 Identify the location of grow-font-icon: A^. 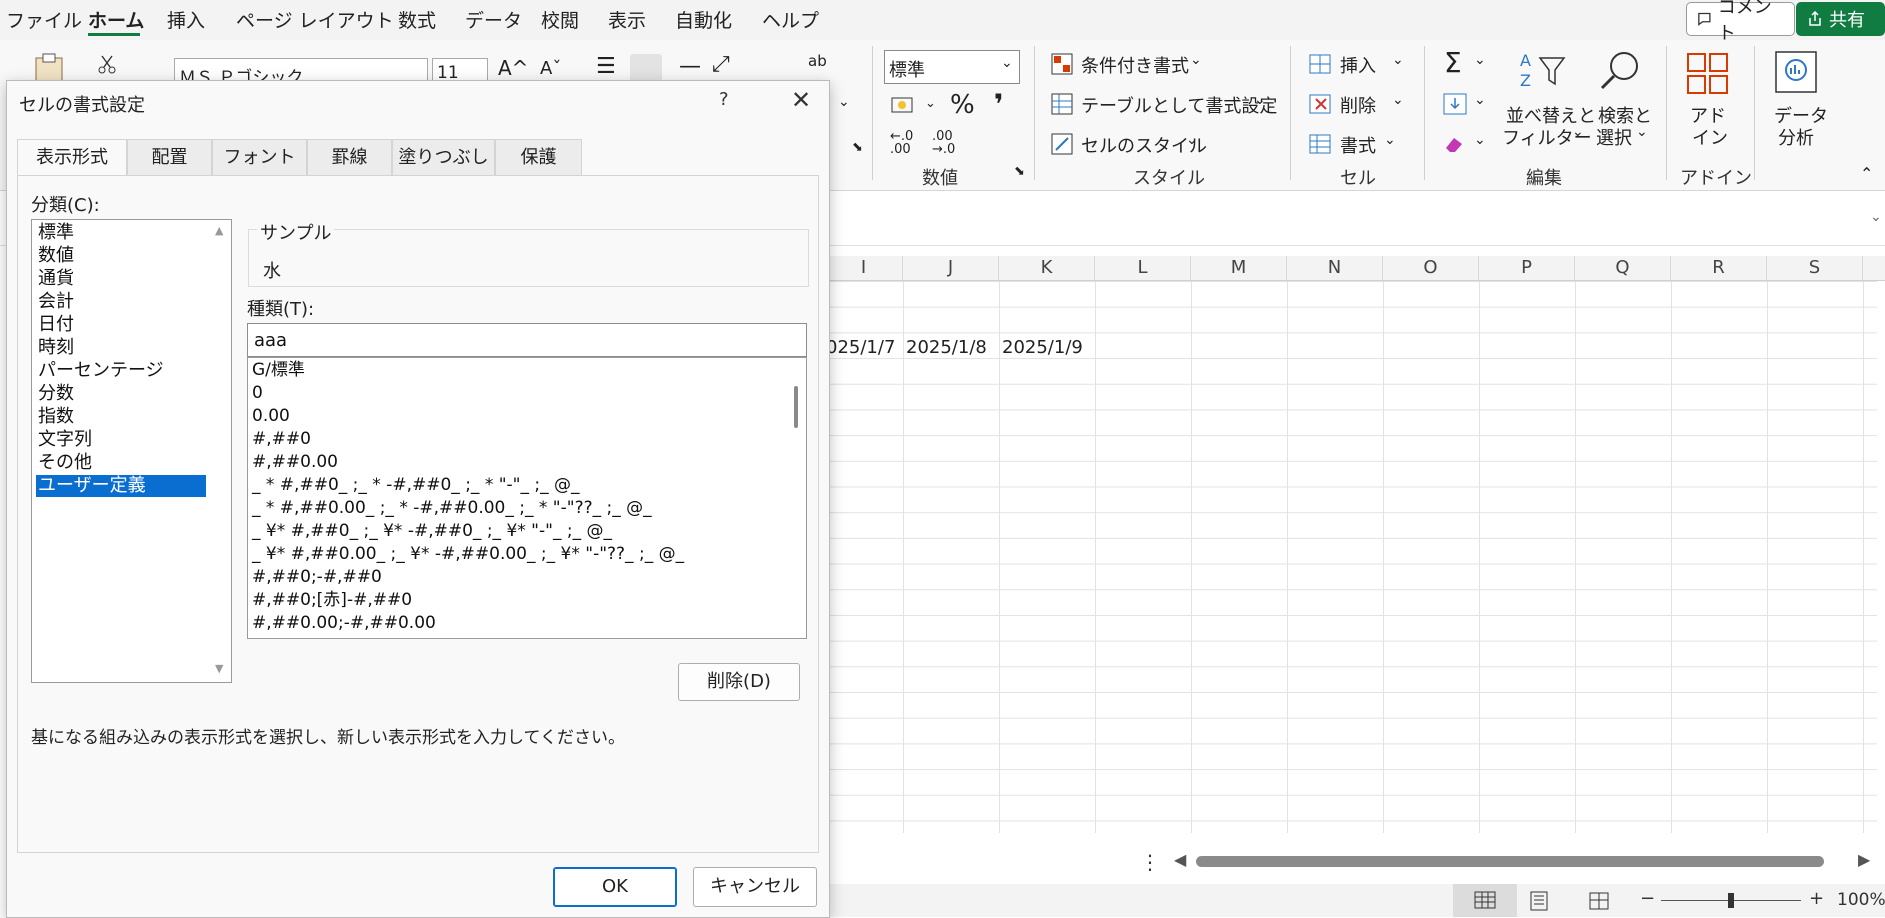
(513, 68).